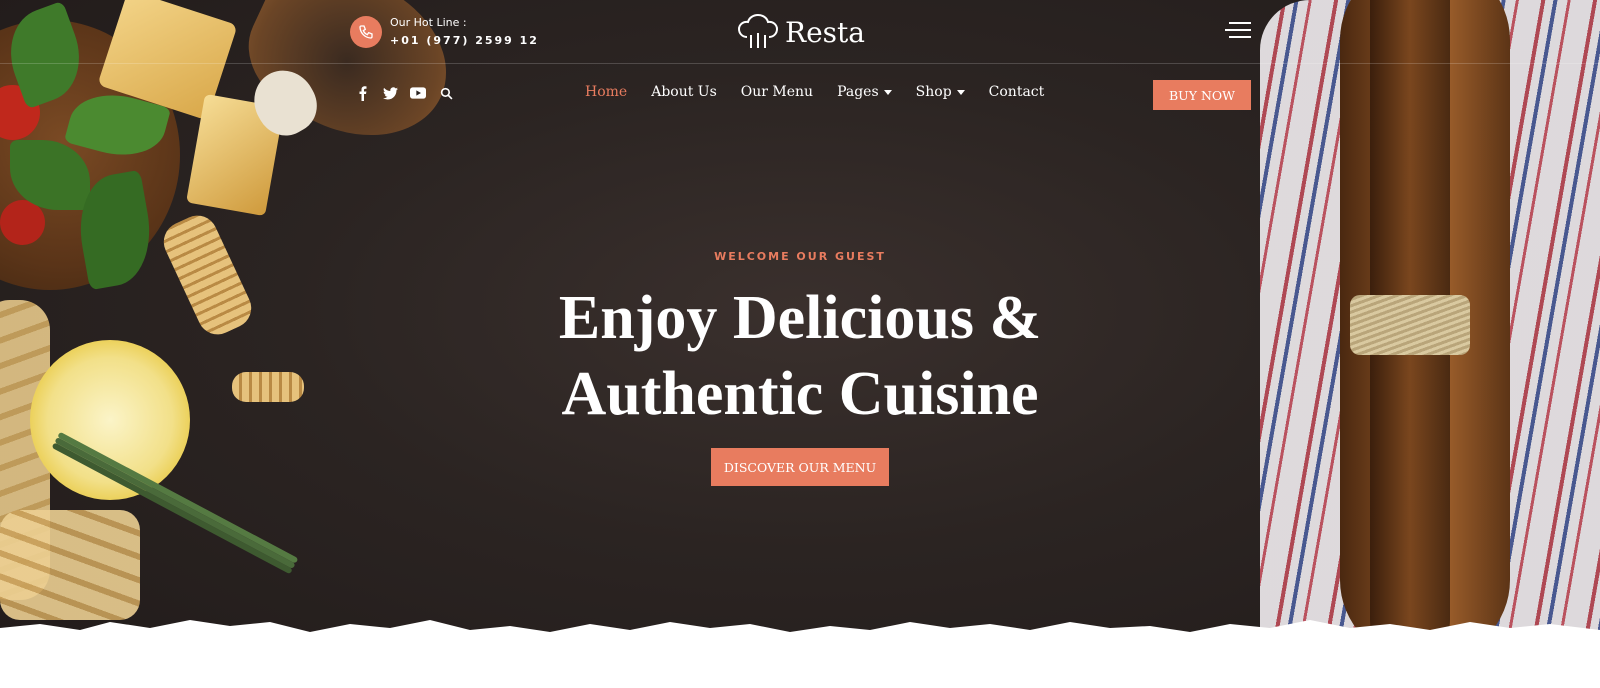 The width and height of the screenshot is (1600, 688). I want to click on nav-label: Home, so click(606, 92).